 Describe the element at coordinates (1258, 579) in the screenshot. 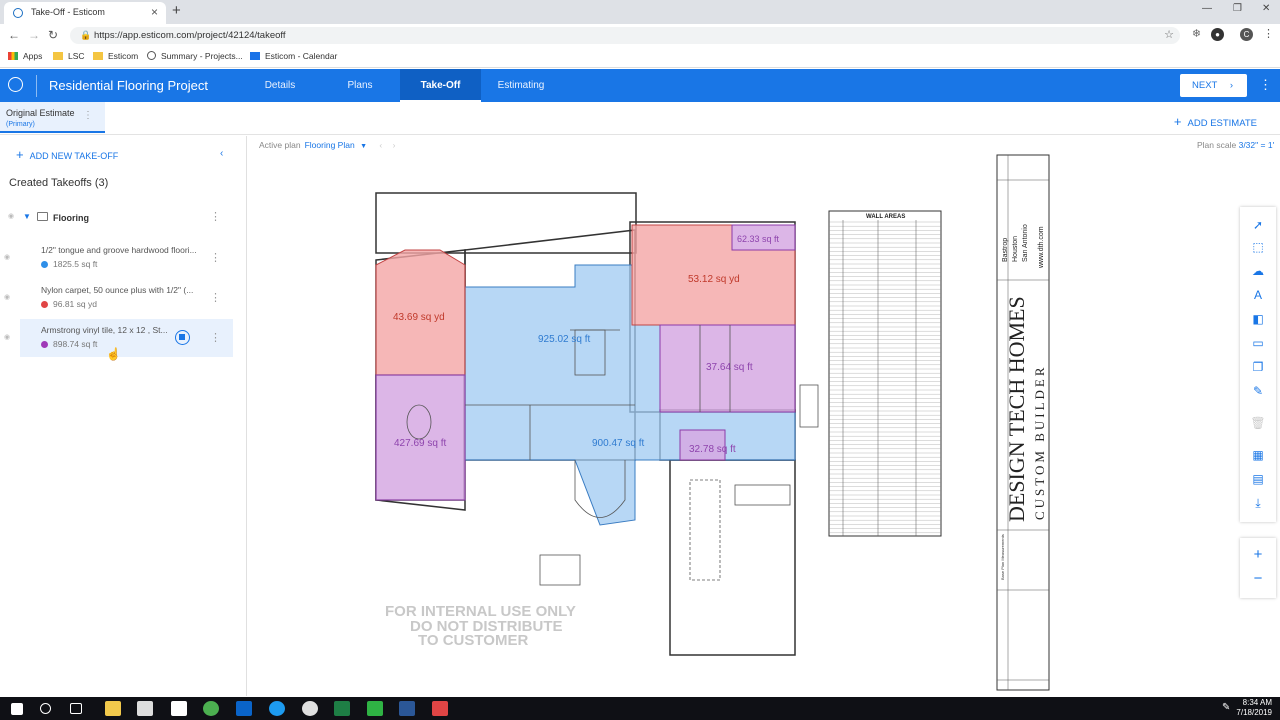

I see `zoom-out-icon: −` at that location.